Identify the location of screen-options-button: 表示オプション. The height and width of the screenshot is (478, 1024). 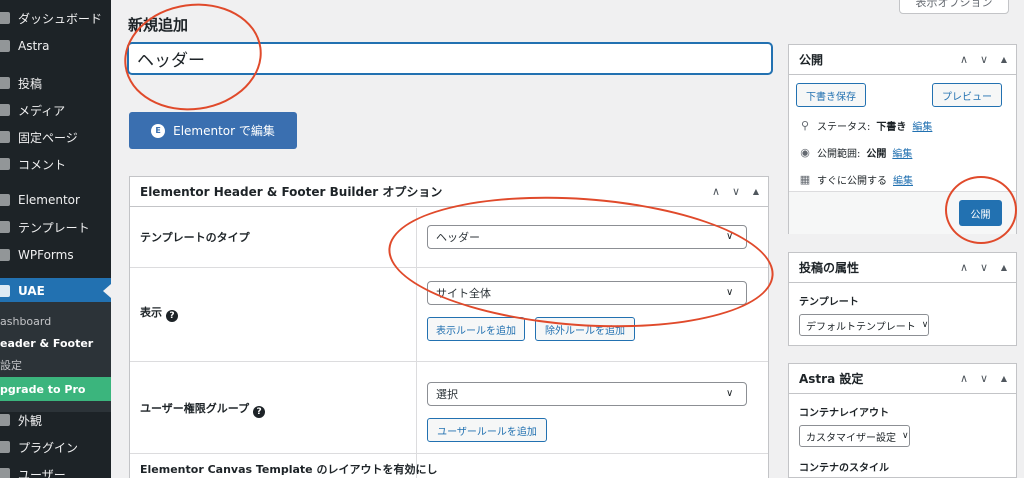
(954, 7).